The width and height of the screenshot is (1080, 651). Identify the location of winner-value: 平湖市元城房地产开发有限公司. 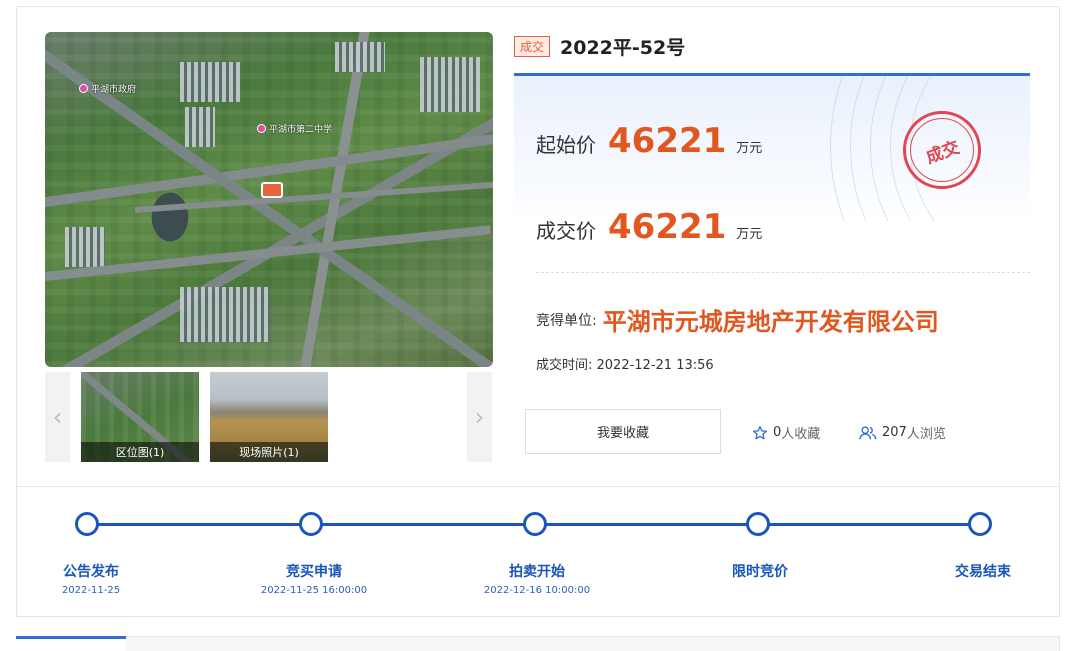
(770, 322).